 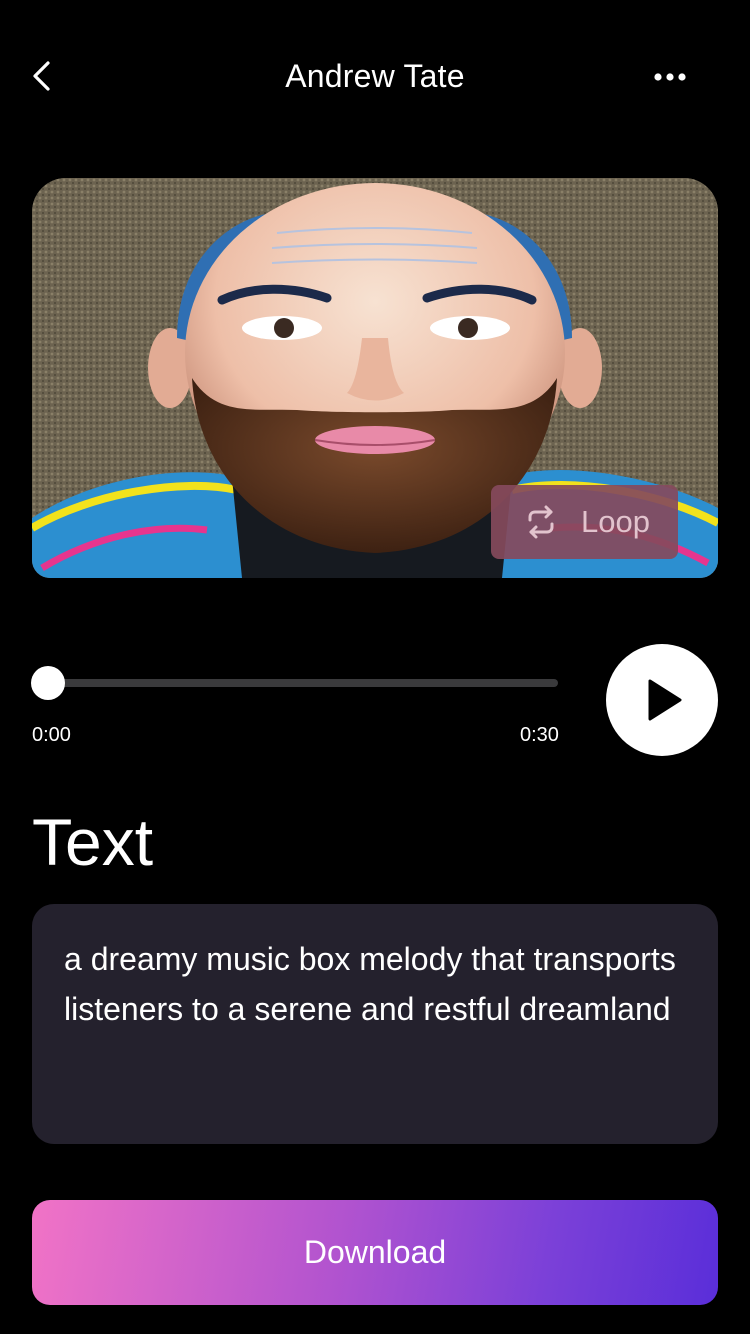 I want to click on current-time: 0:00, so click(x=51, y=735).